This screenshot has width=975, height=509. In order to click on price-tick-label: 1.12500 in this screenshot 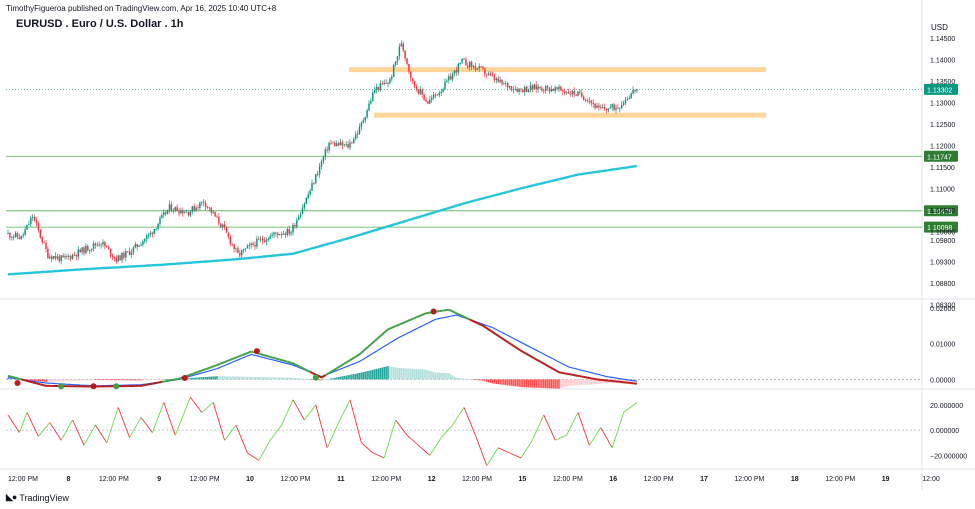, I will do `click(942, 125)`.